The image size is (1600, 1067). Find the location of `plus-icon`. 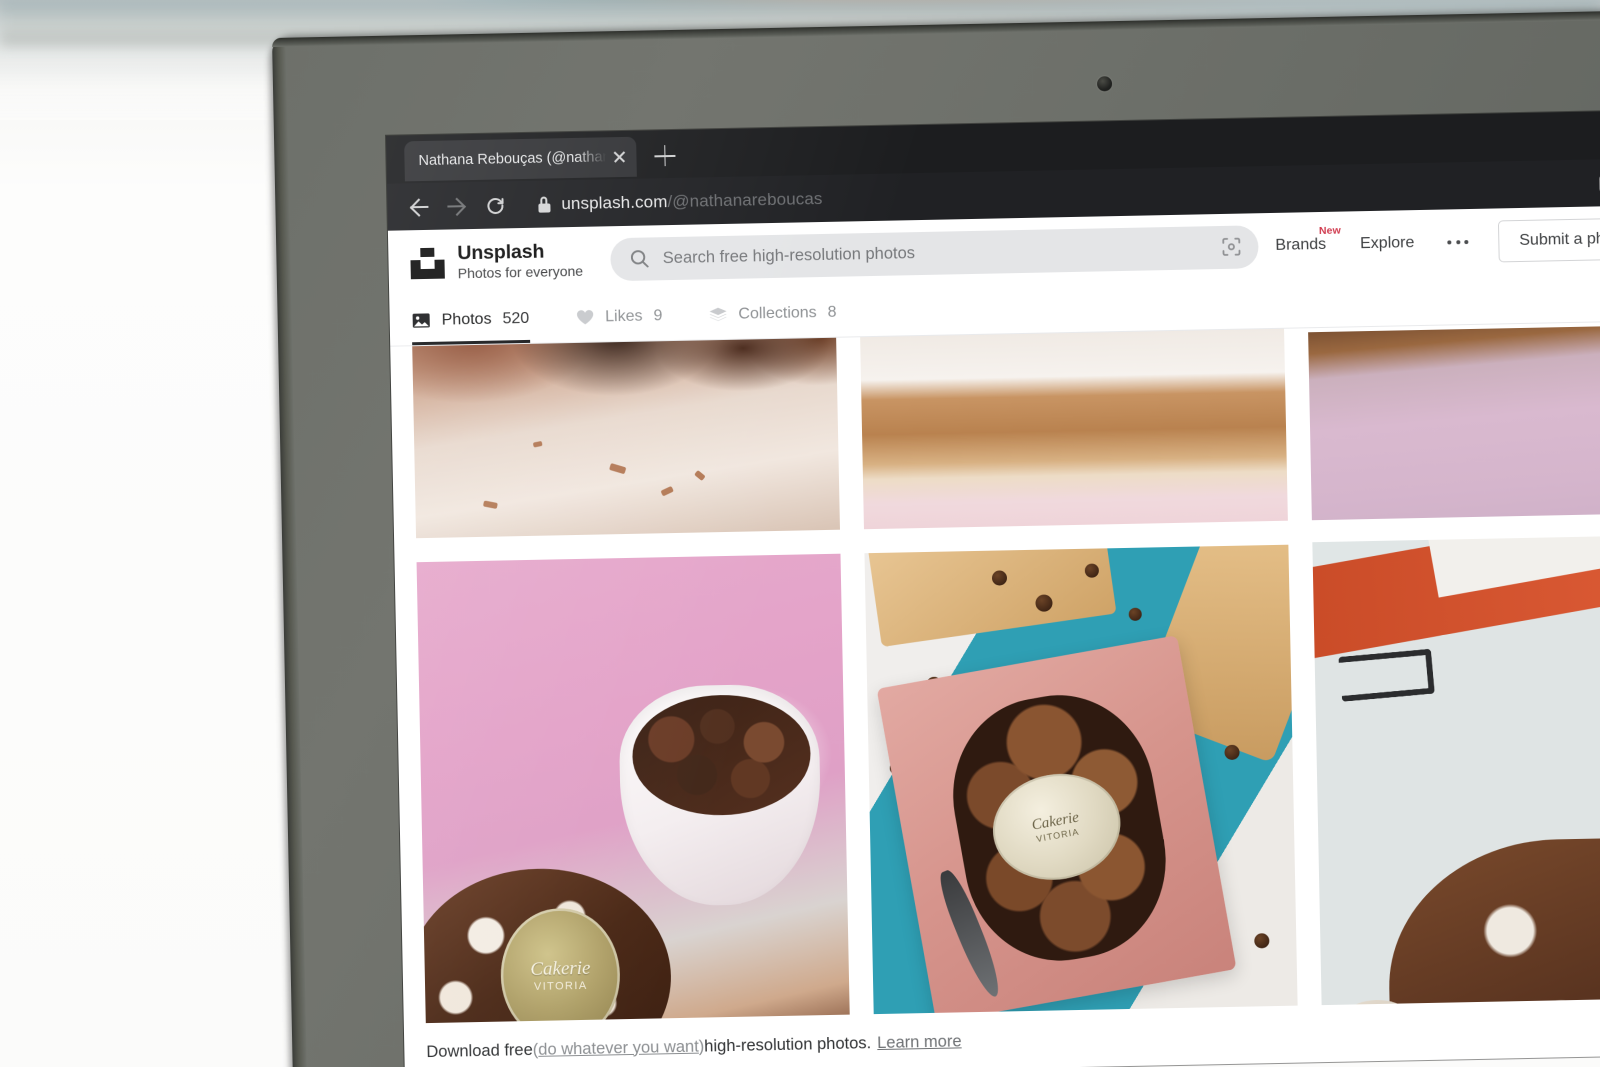

plus-icon is located at coordinates (665, 156).